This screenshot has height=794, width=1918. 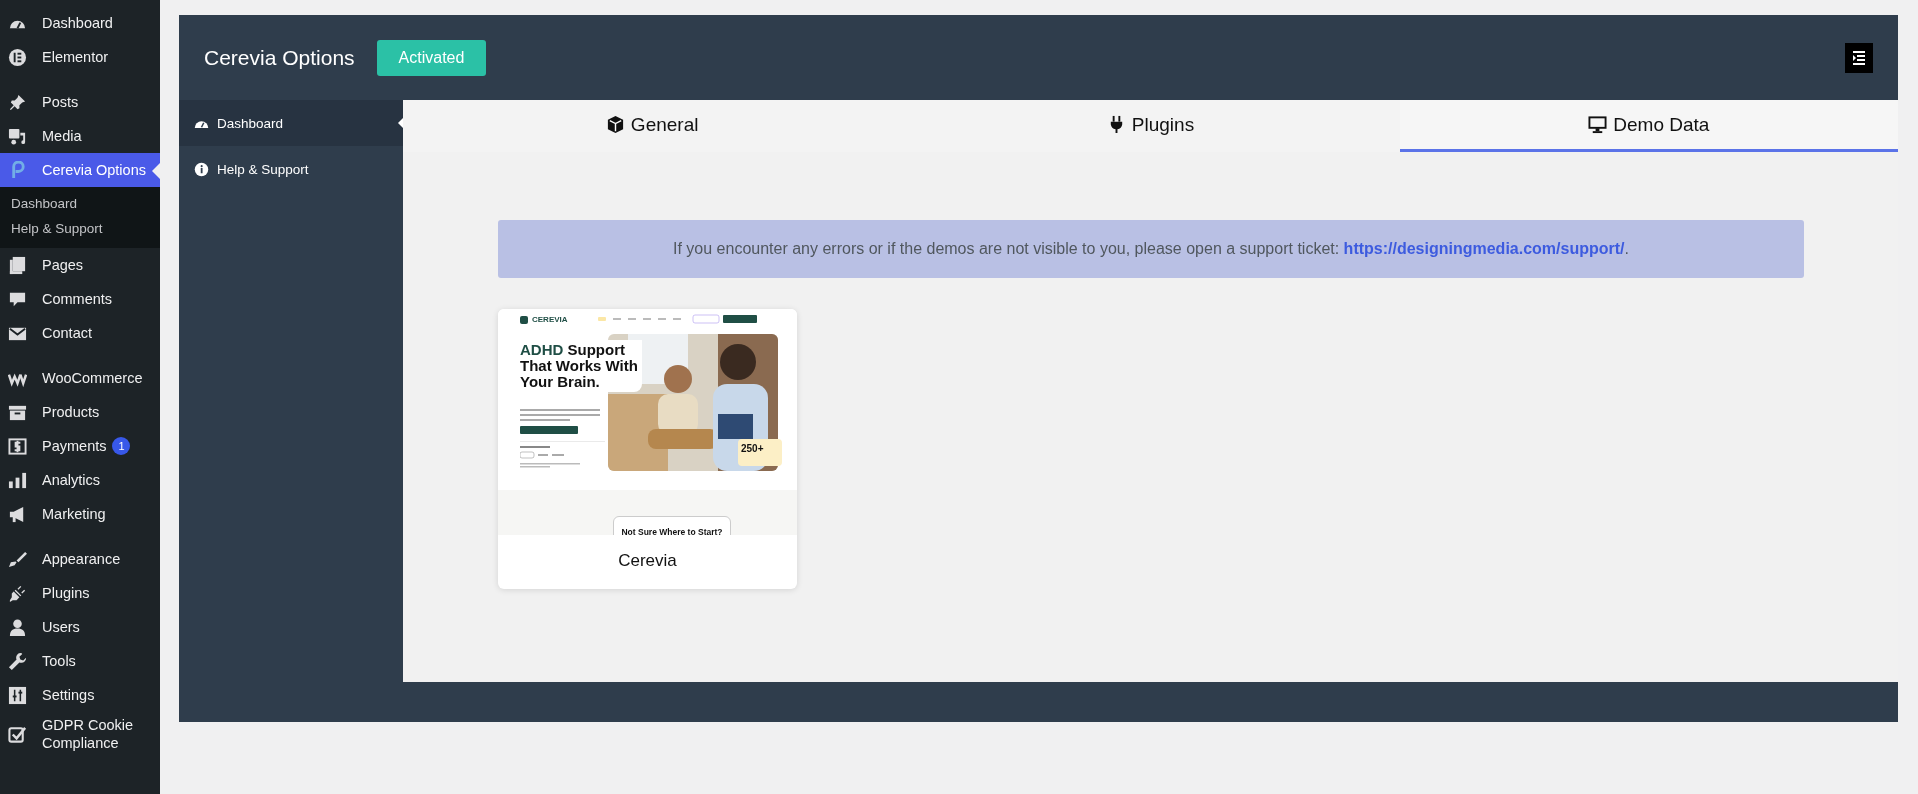 I want to click on menu-item: Elementor, so click(x=80, y=57).